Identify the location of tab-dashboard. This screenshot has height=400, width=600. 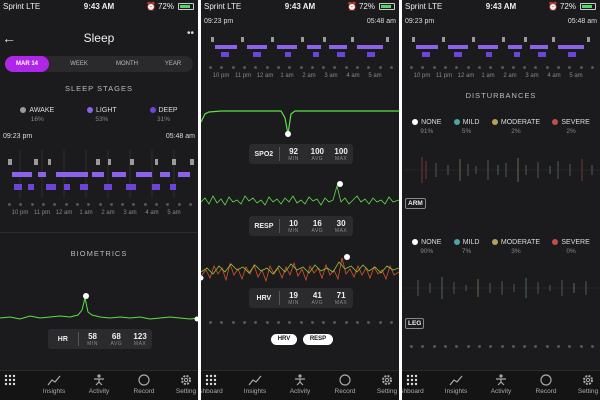
(15, 381).